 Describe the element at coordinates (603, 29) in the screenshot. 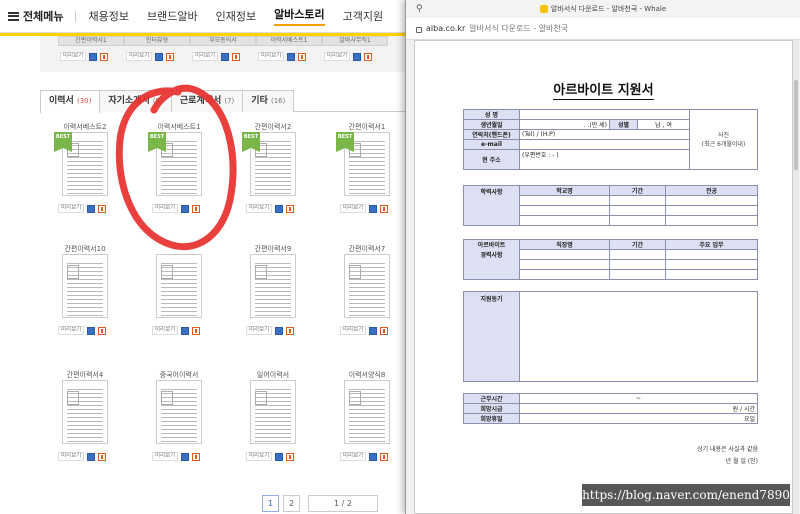

I see `address-bar: alba.co.kr 알바서식 다운로드 - 알바천국` at that location.